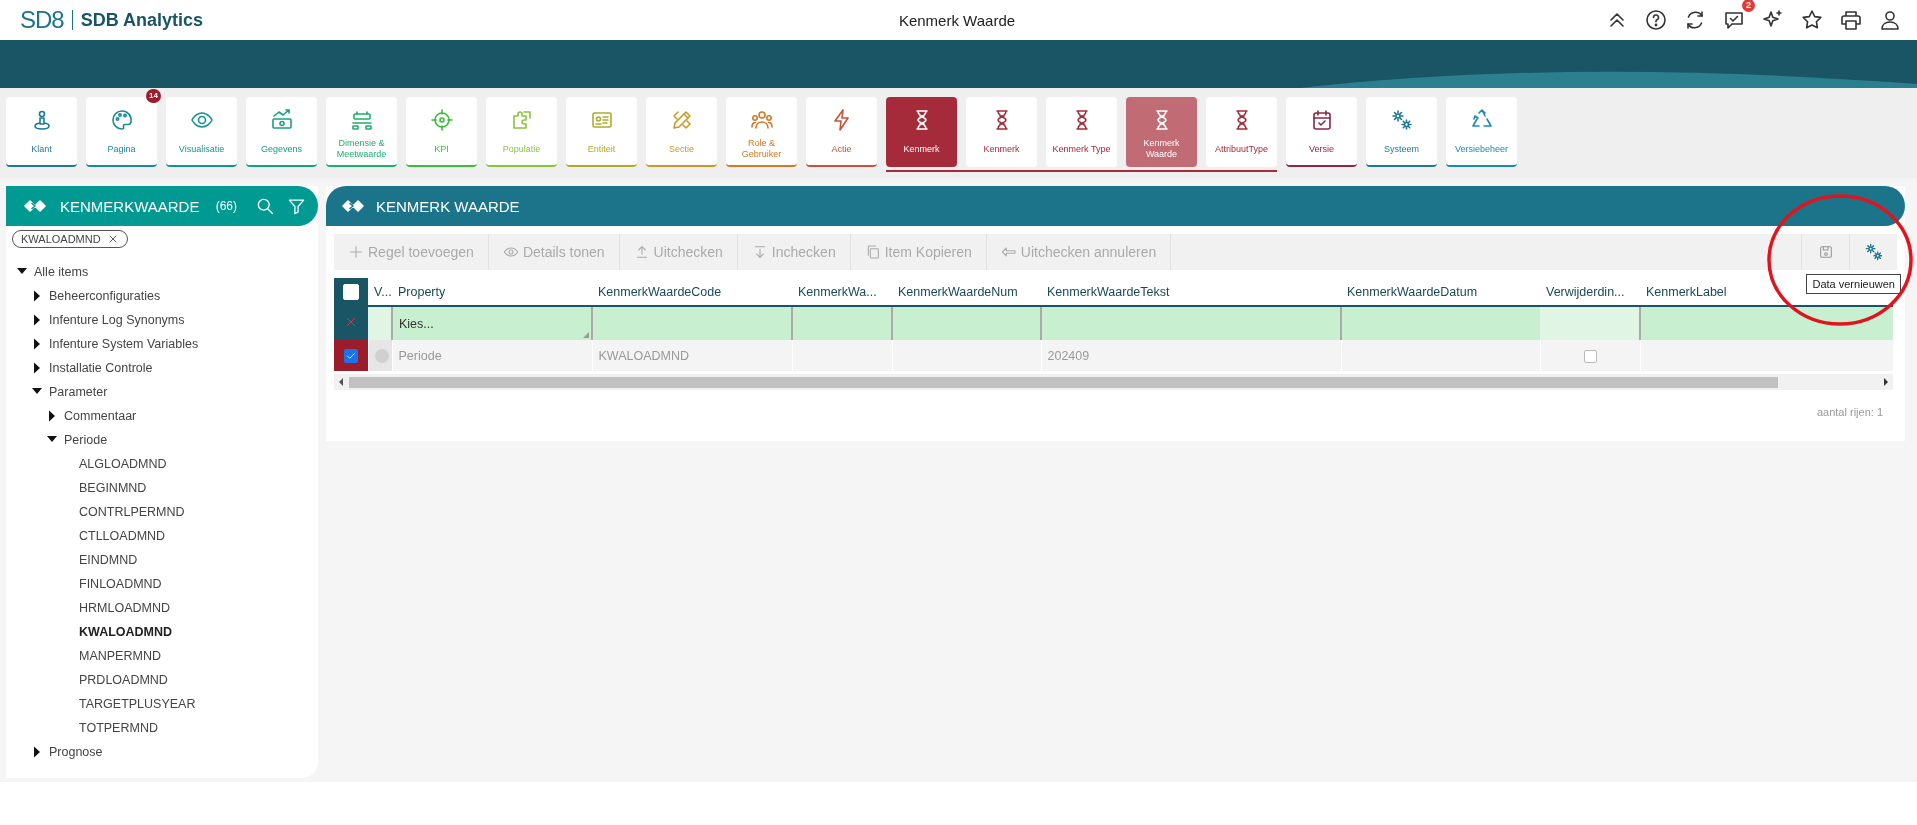  I want to click on panel-title: KENMERKWAARDE, so click(130, 206).